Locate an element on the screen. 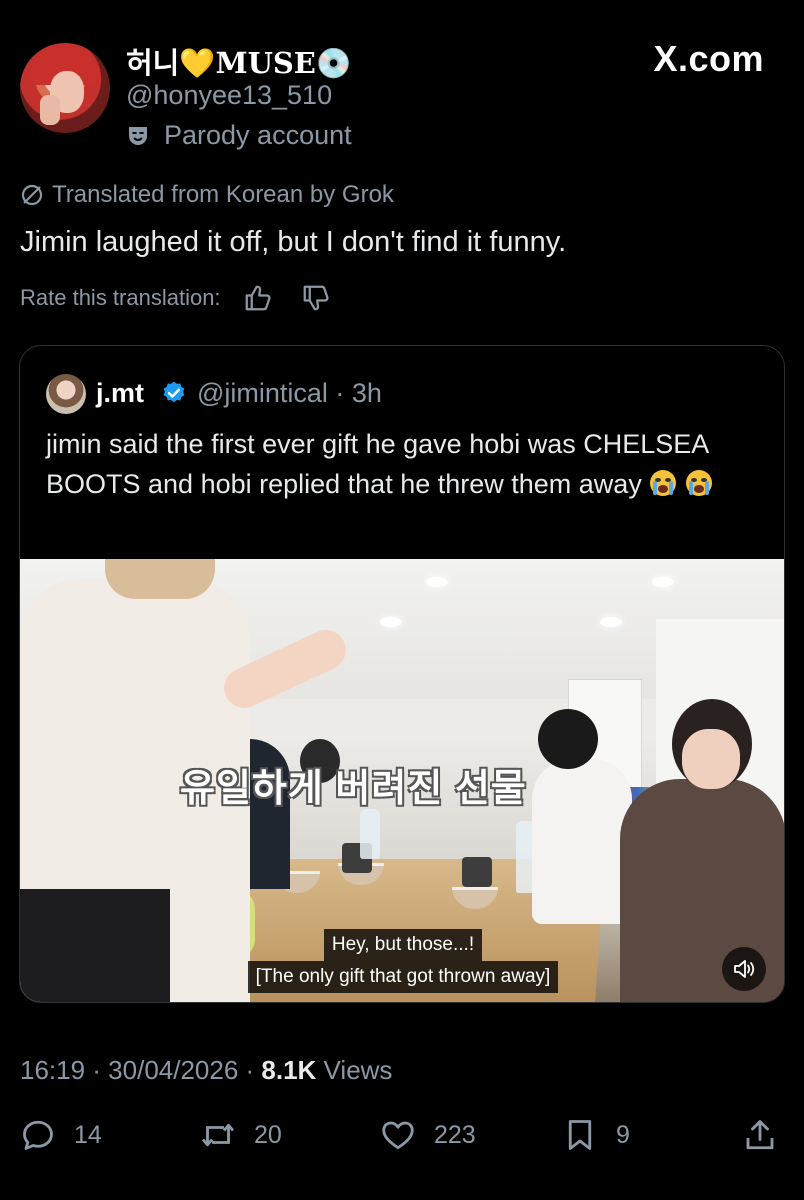 The width and height of the screenshot is (804, 1200). verified-badge-icon is located at coordinates (174, 392).